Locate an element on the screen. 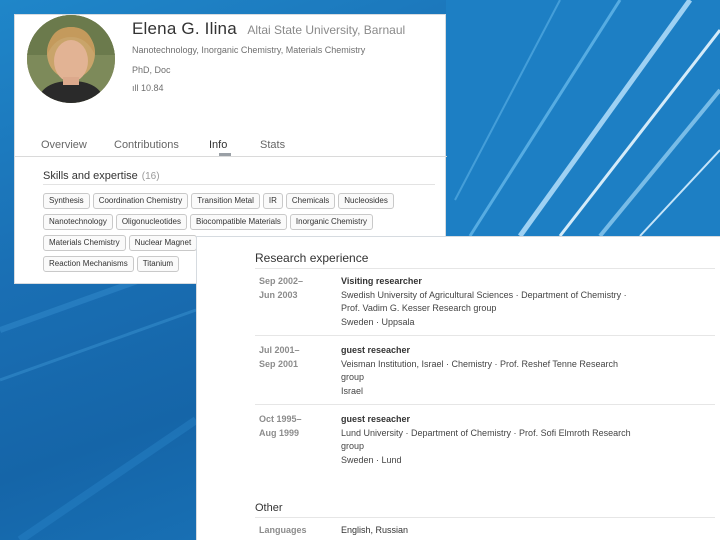 The height and width of the screenshot is (540, 720). entry-location: Sweden · Lund is located at coordinates (371, 459).